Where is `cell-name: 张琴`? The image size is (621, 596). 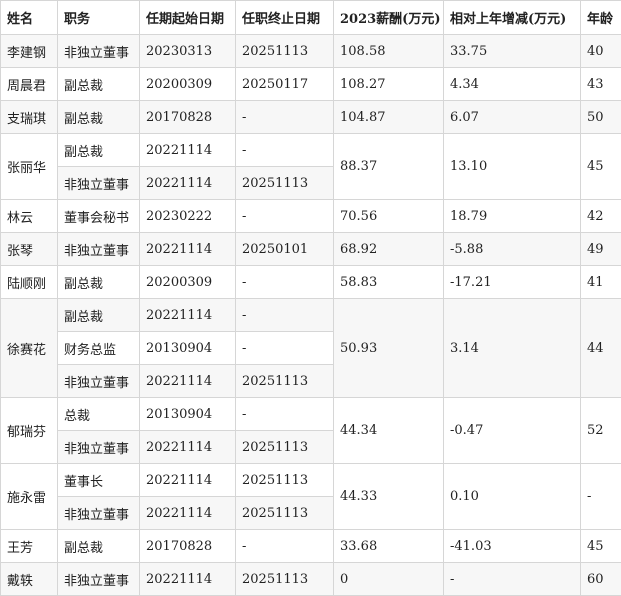
cell-name: 张琴 is located at coordinates (29, 249).